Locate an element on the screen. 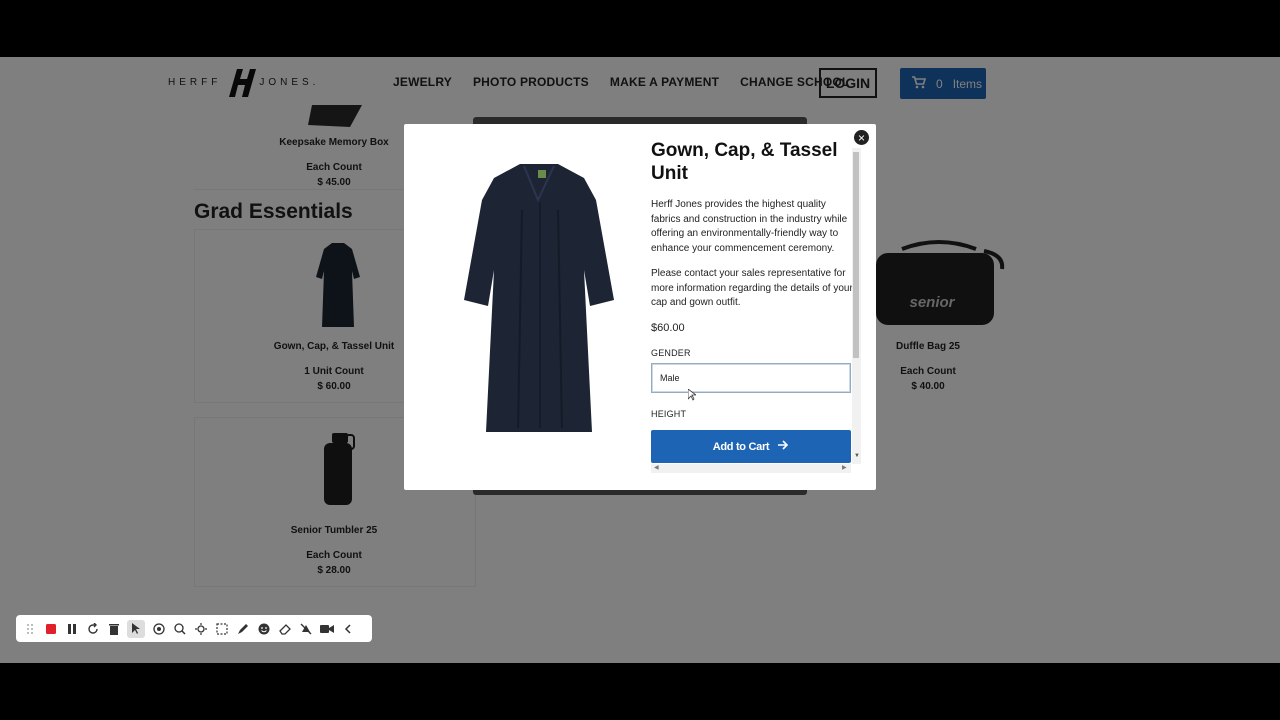 The height and width of the screenshot is (720, 1280). stop-record-icon is located at coordinates (50, 628).